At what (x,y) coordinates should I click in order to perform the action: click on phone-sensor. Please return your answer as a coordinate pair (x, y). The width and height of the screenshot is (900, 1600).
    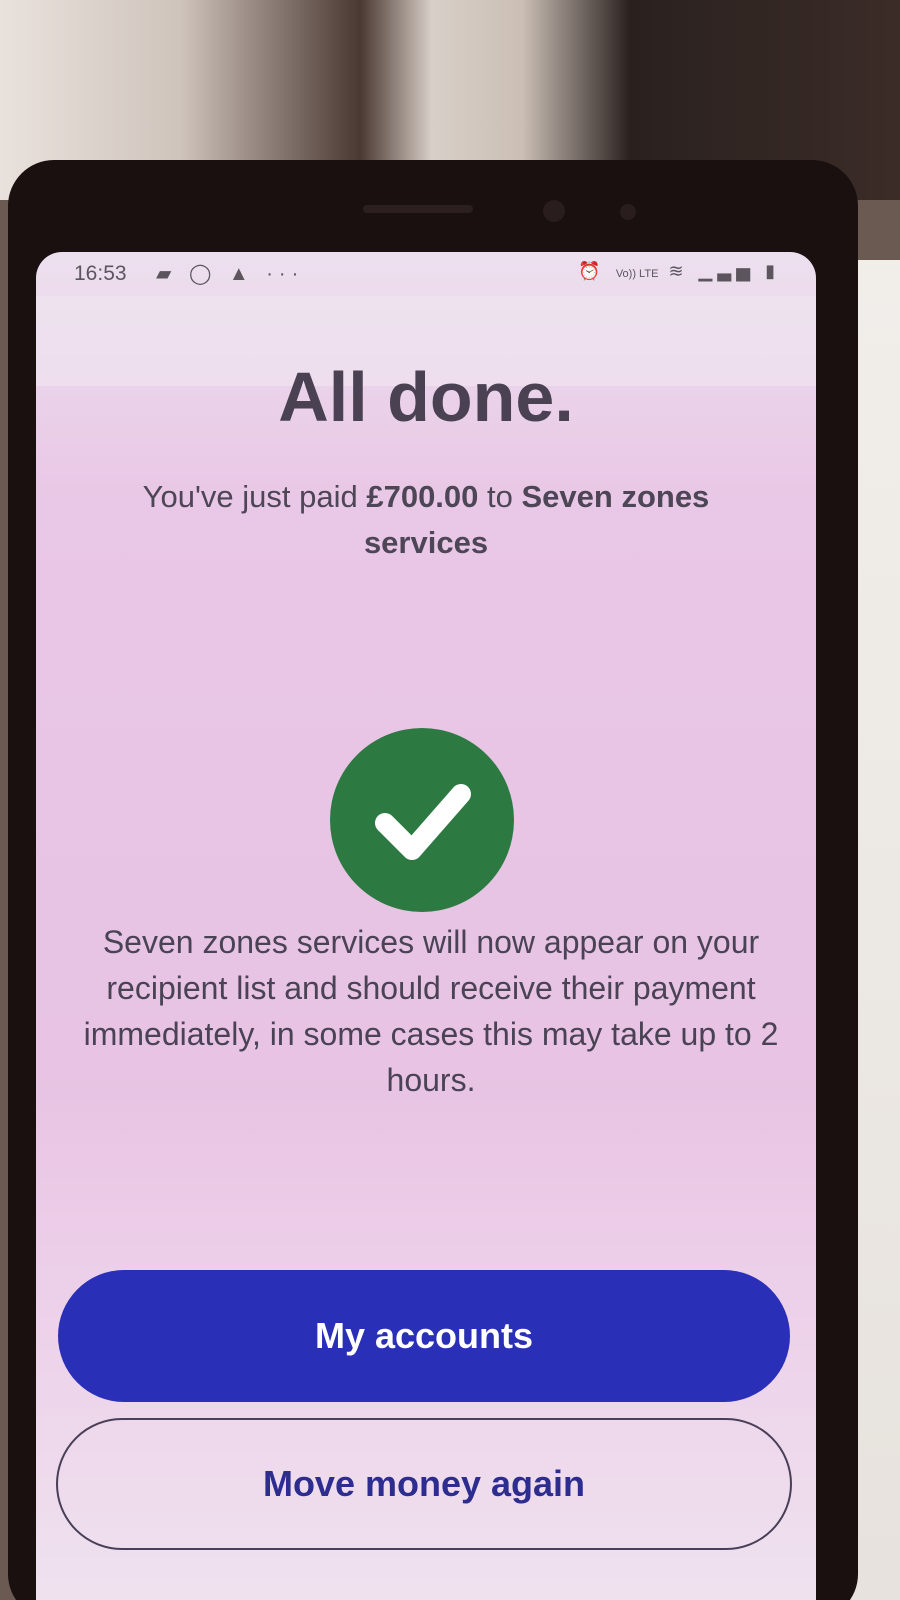
    Looking at the image, I should click on (554, 211).